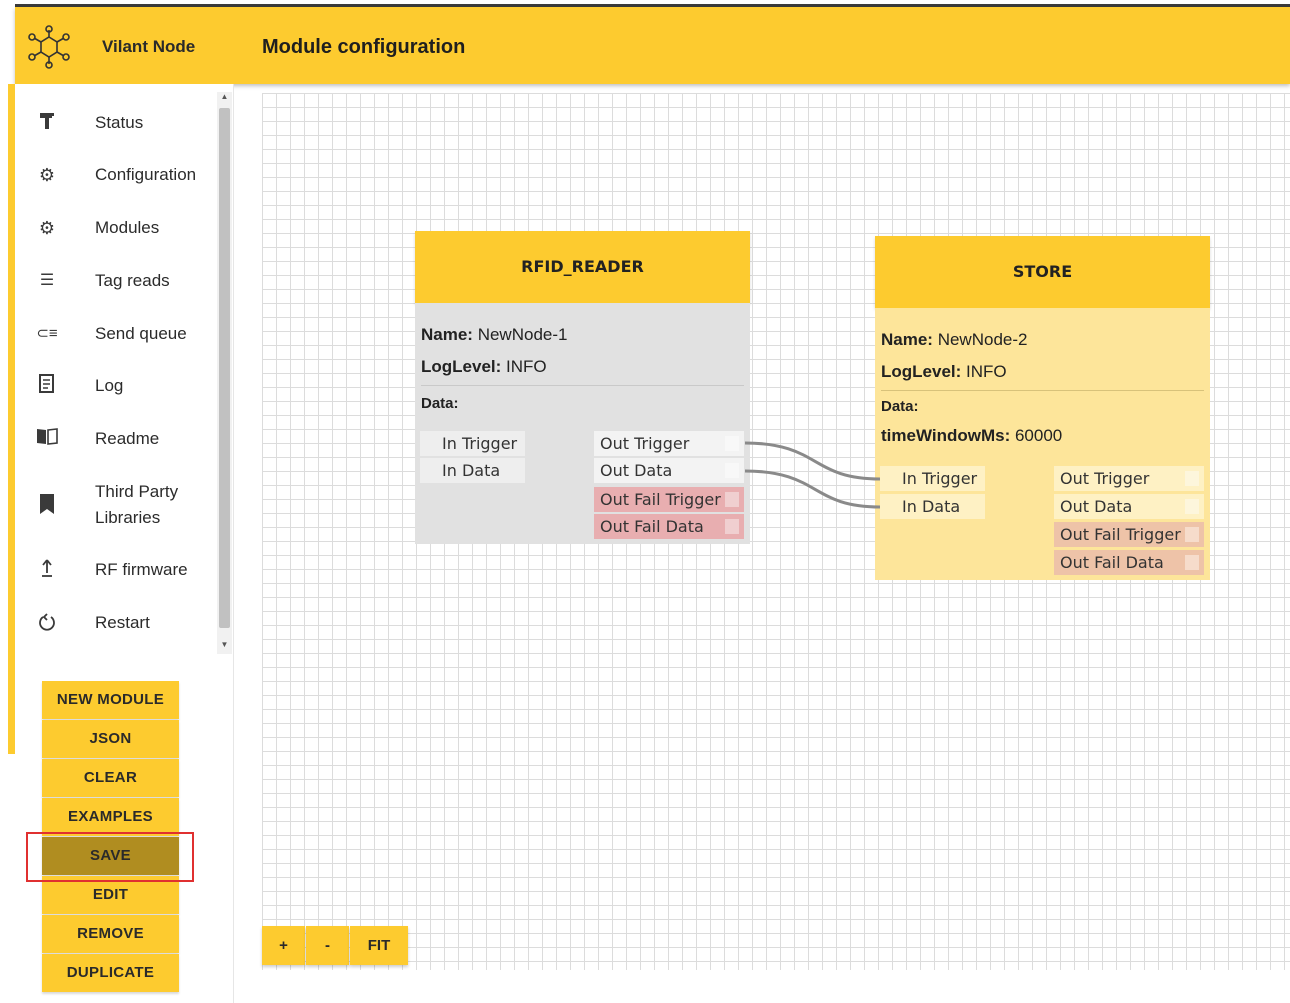  Describe the element at coordinates (379, 945) in the screenshot. I see `zoom-fit-button: FIT` at that location.